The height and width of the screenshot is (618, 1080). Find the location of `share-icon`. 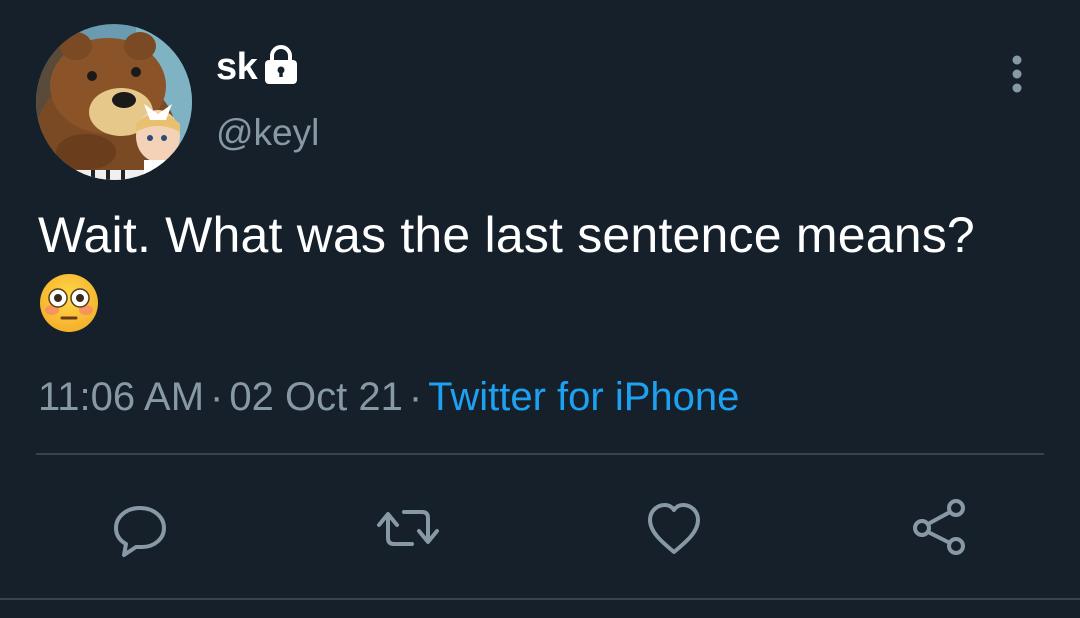

share-icon is located at coordinates (940, 528).